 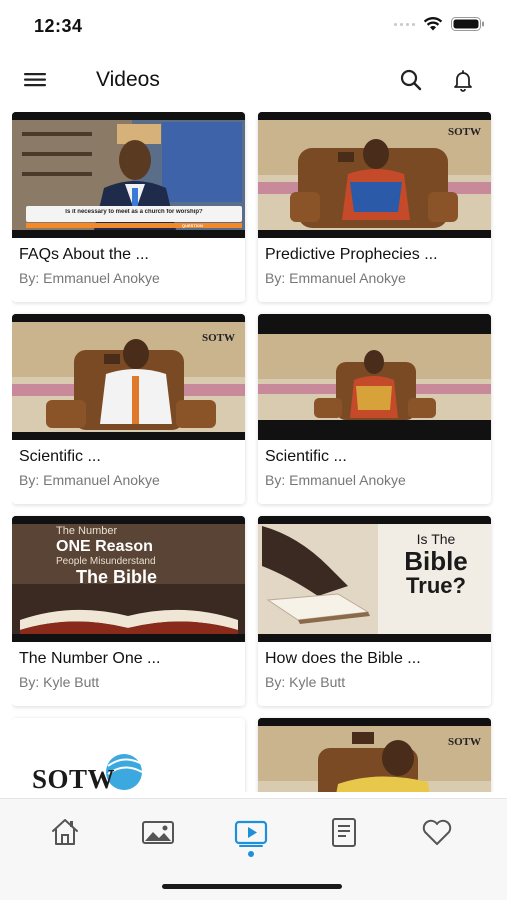 I want to click on home-icon, so click(x=65, y=832).